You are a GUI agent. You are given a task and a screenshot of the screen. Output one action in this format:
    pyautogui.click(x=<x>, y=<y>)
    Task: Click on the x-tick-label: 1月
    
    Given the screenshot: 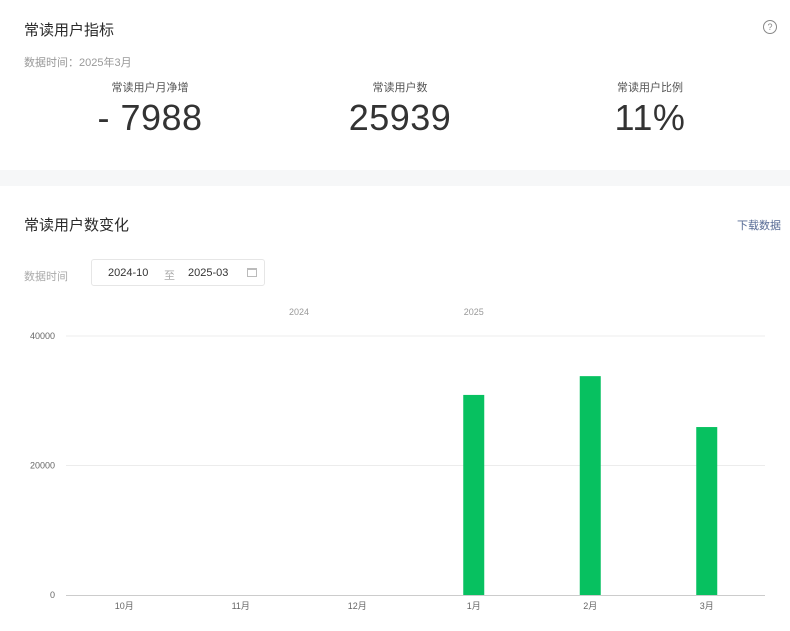 What is the action you would take?
    pyautogui.click(x=474, y=606)
    